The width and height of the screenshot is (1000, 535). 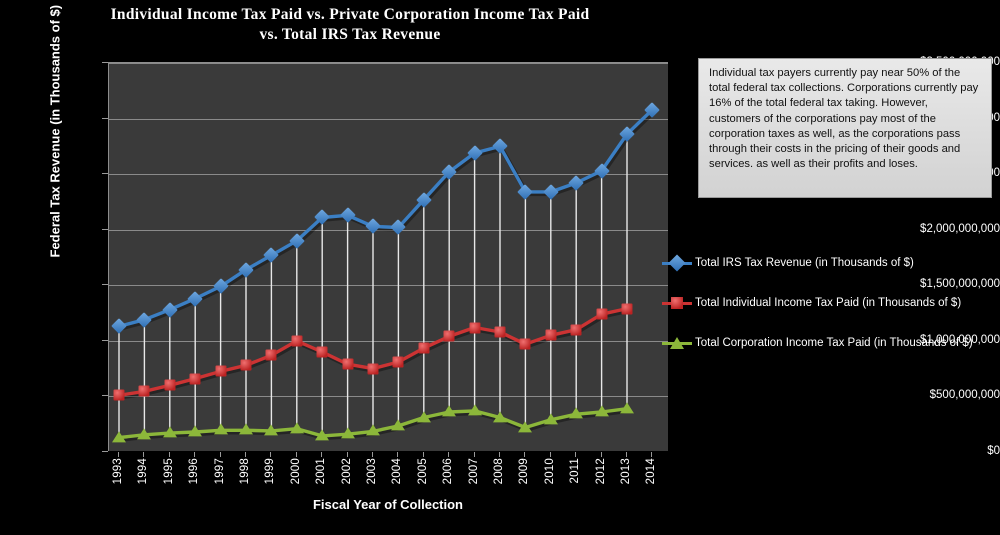 What do you see at coordinates (626, 471) in the screenshot?
I see `x-axis-tick-label: 2013` at bounding box center [626, 471].